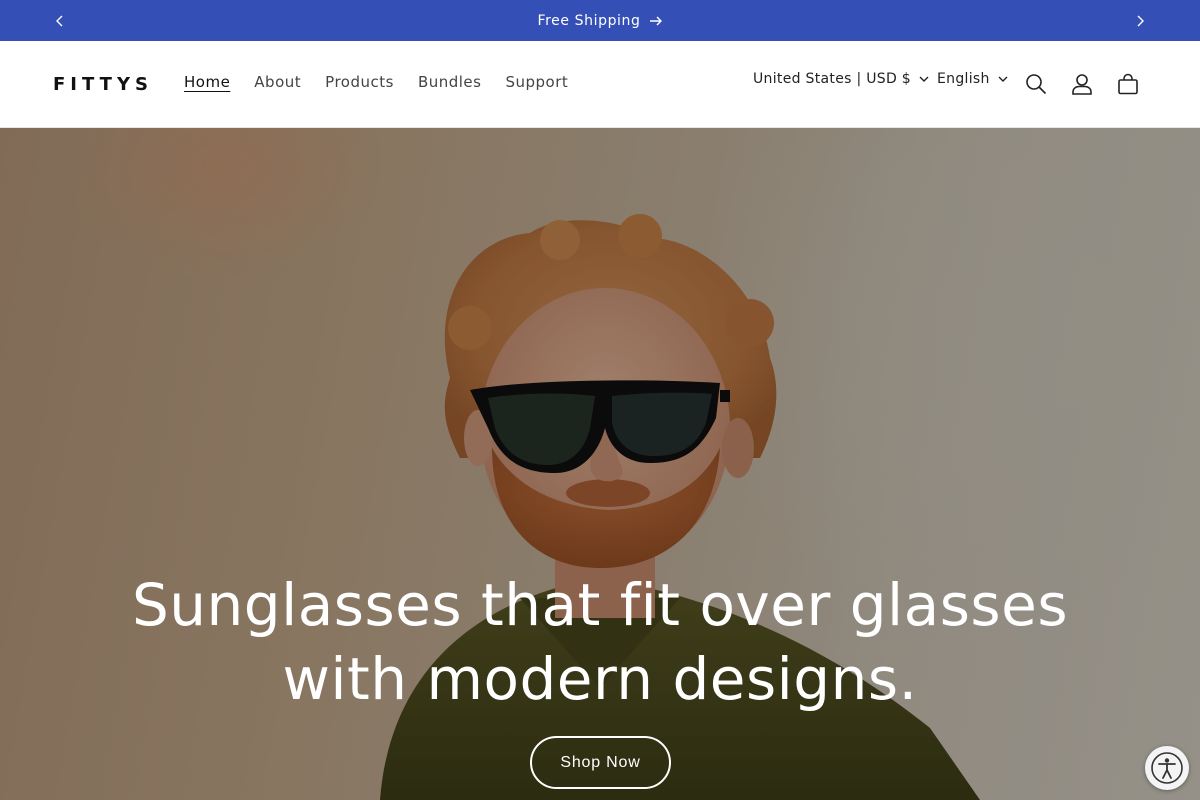 The width and height of the screenshot is (1200, 800). I want to click on account-icon, so click(1082, 84).